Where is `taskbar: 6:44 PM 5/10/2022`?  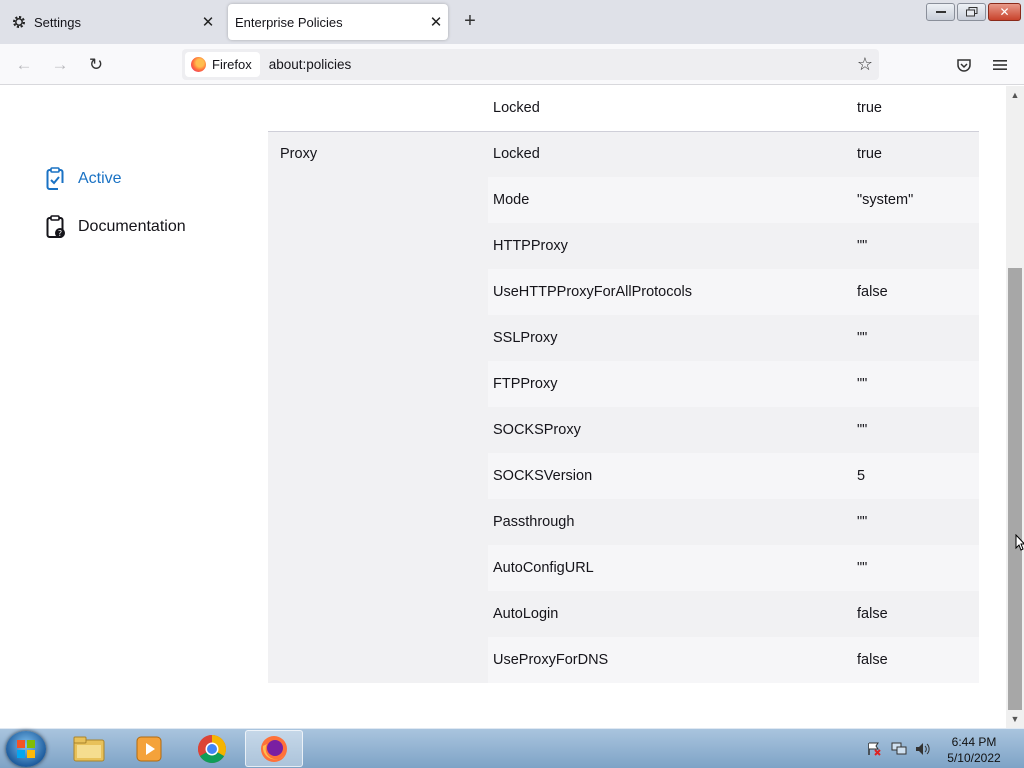
taskbar: 6:44 PM 5/10/2022 is located at coordinates (512, 748).